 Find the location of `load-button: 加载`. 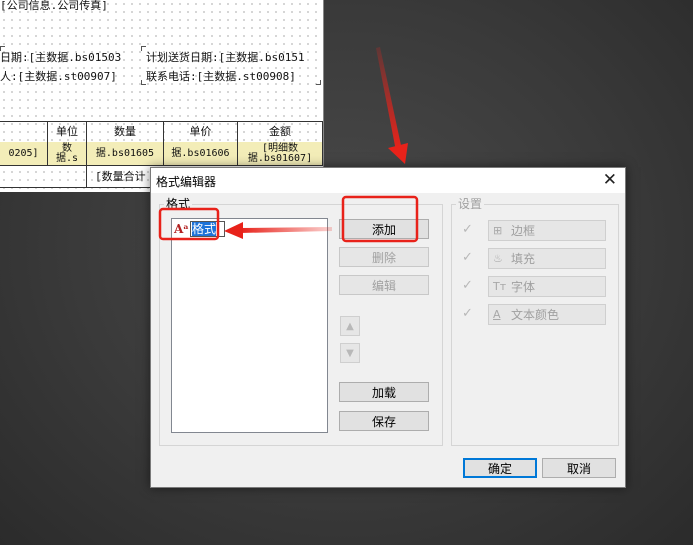

load-button: 加载 is located at coordinates (384, 392).